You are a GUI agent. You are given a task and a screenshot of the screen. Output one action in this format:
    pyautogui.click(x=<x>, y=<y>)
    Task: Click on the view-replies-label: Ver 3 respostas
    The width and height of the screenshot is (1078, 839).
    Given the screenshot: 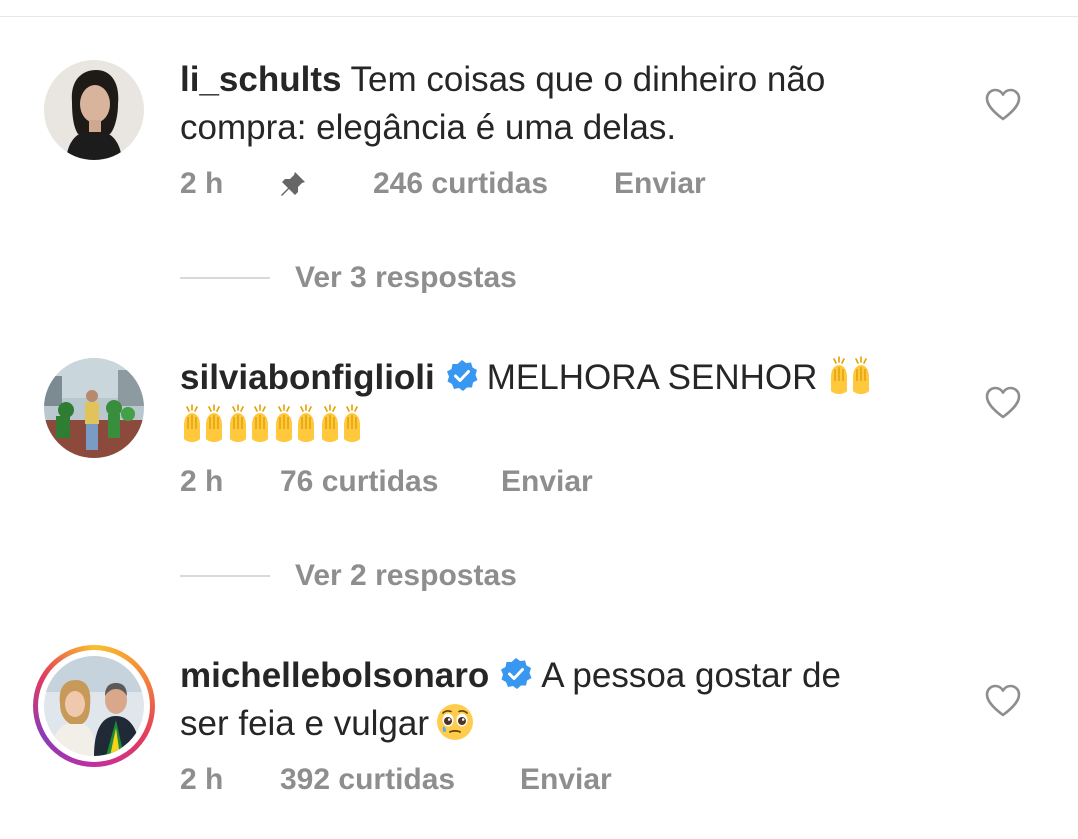 What is the action you would take?
    pyautogui.click(x=406, y=277)
    